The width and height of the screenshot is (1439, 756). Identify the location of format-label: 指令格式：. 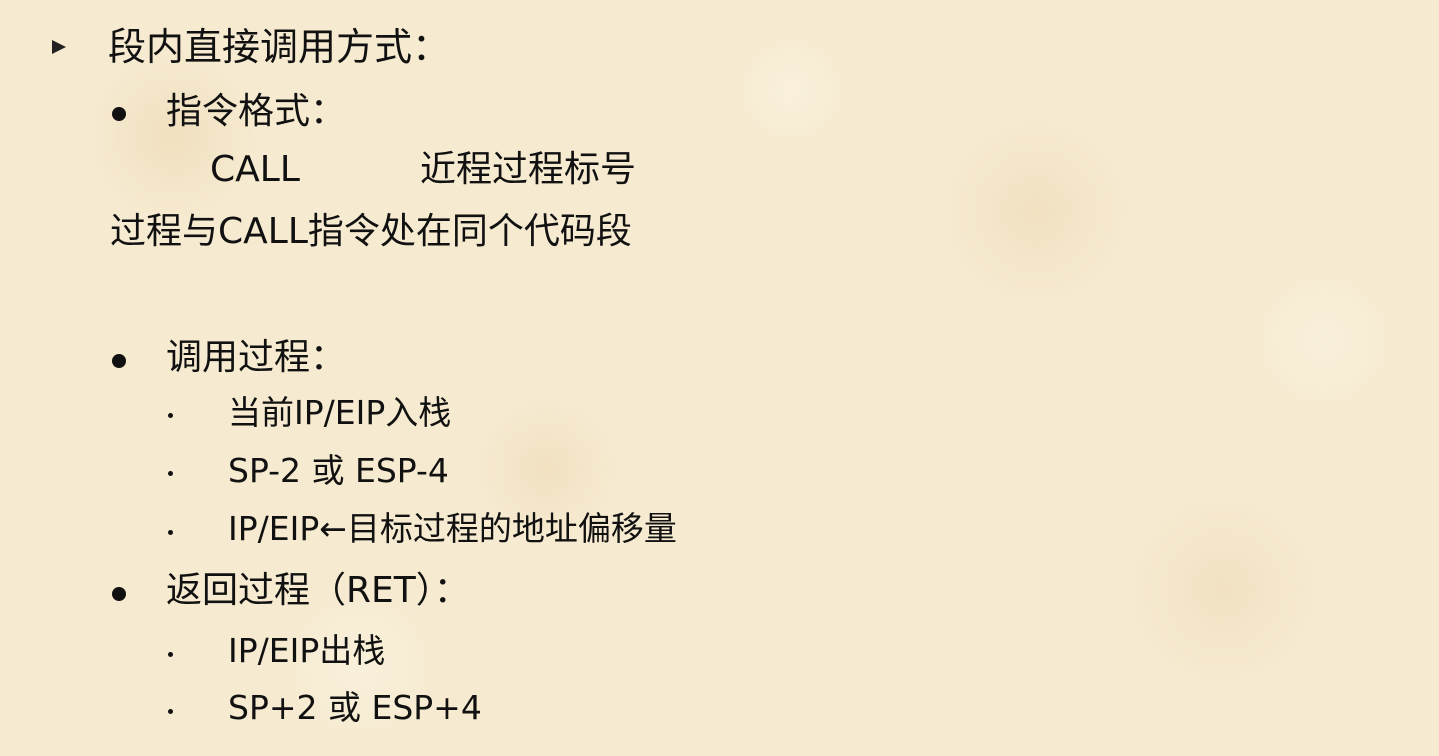
(256, 111).